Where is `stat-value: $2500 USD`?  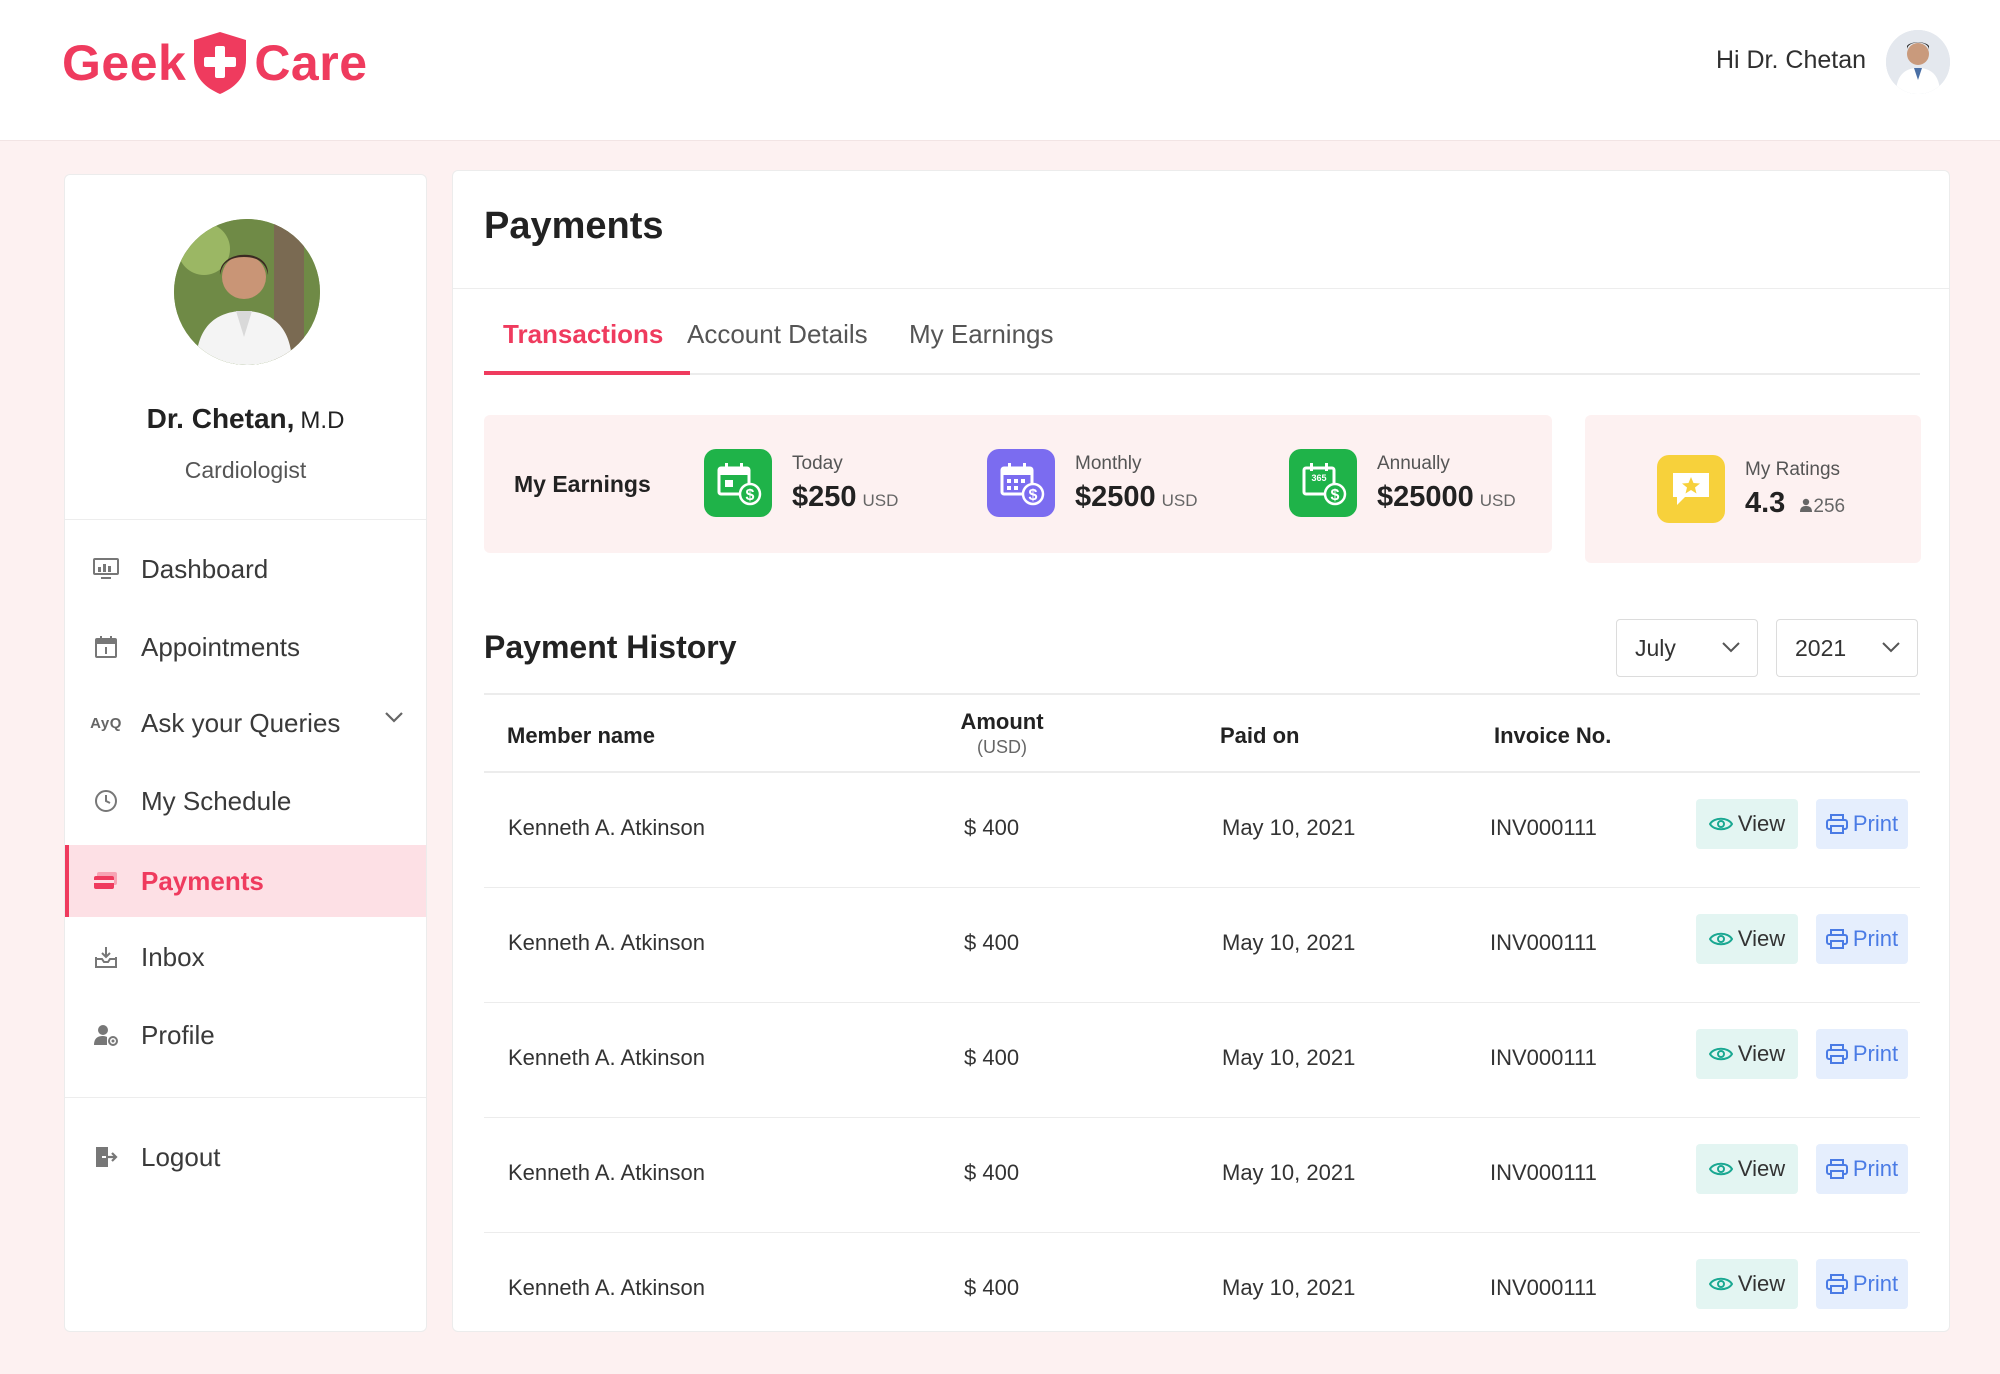
stat-value: $2500 USD is located at coordinates (1136, 497).